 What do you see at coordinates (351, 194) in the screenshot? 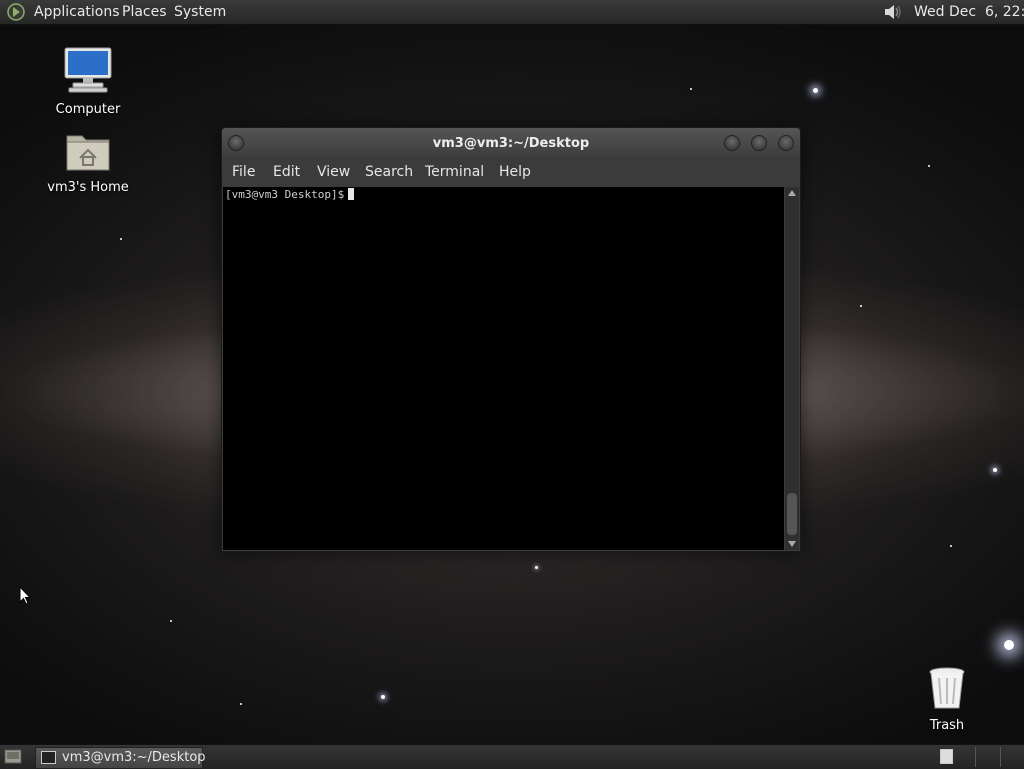
I see `text-cursor` at bounding box center [351, 194].